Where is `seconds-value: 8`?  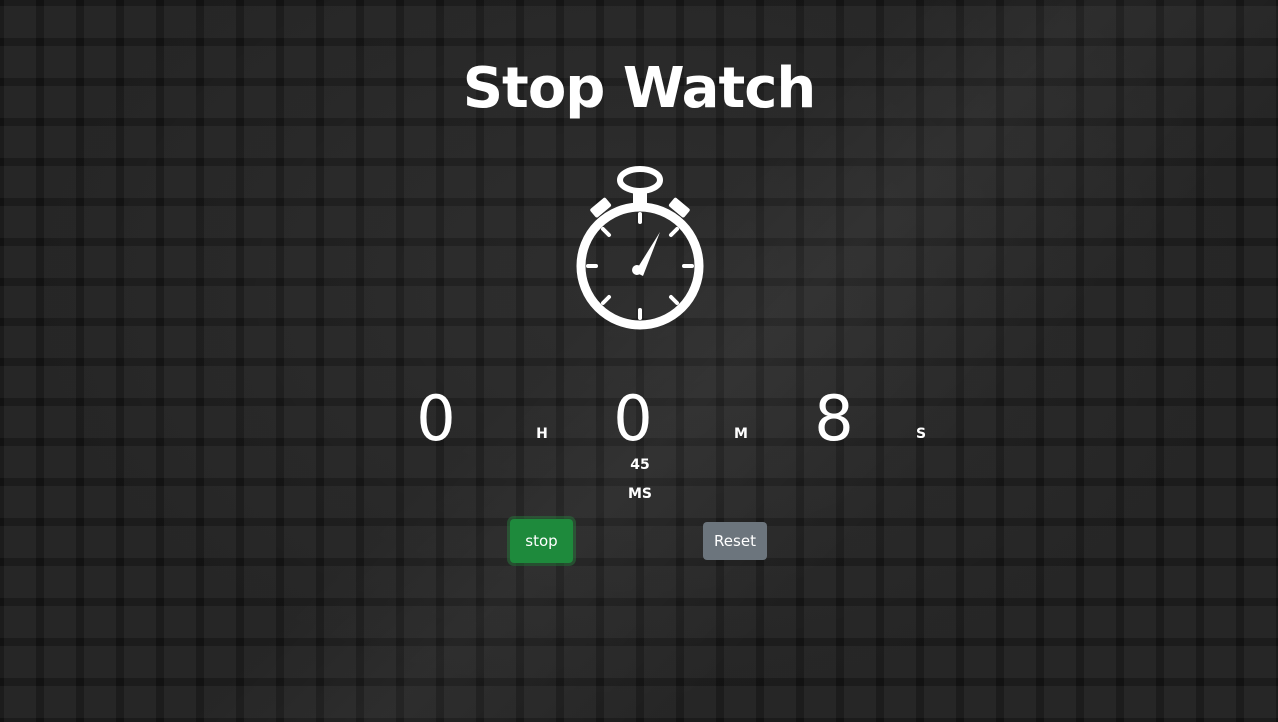
seconds-value: 8 is located at coordinates (834, 418).